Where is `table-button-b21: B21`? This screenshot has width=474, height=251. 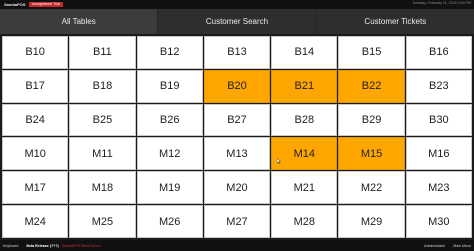
table-button-b21: B21 is located at coordinates (304, 86).